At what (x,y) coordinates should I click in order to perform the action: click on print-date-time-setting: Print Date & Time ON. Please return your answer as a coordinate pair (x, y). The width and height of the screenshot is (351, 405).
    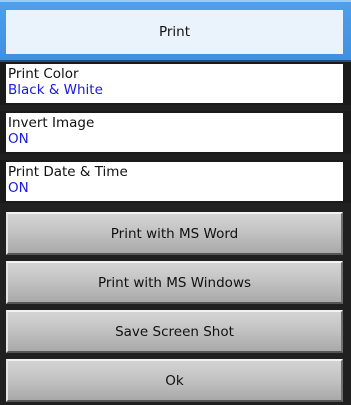
    Looking at the image, I should click on (175, 181).